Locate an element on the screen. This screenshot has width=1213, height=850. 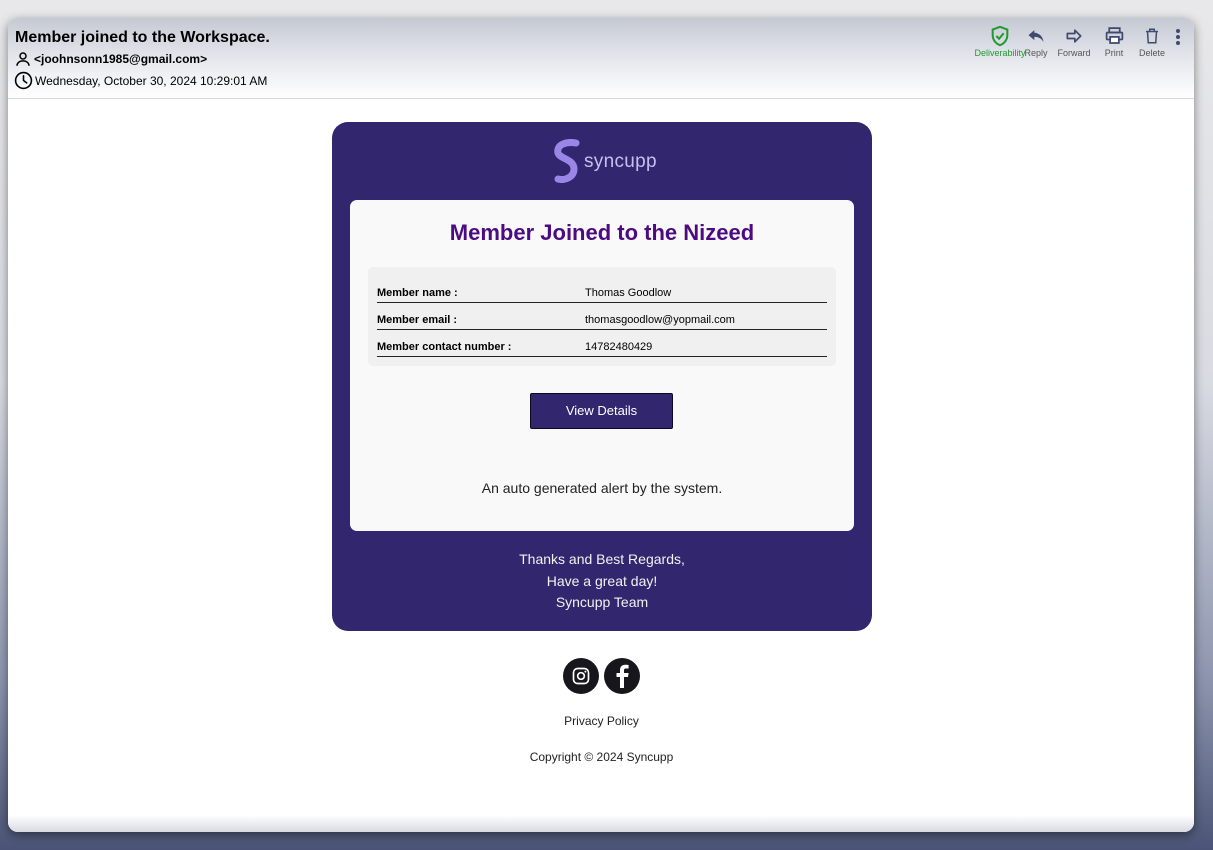
detail-row-name: Member name : Thomas Goodlow is located at coordinates (602, 289).